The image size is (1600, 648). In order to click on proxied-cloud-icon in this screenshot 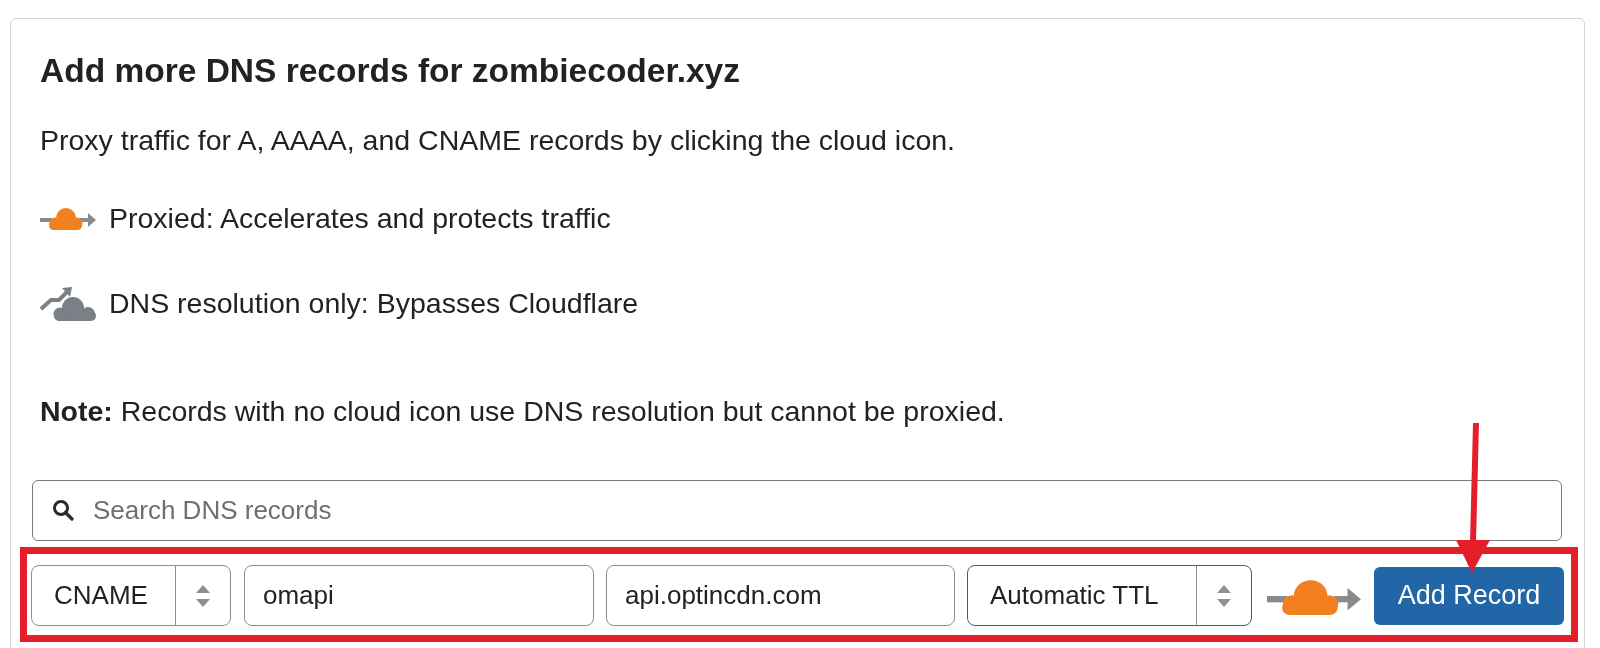, I will do `click(68, 218)`.